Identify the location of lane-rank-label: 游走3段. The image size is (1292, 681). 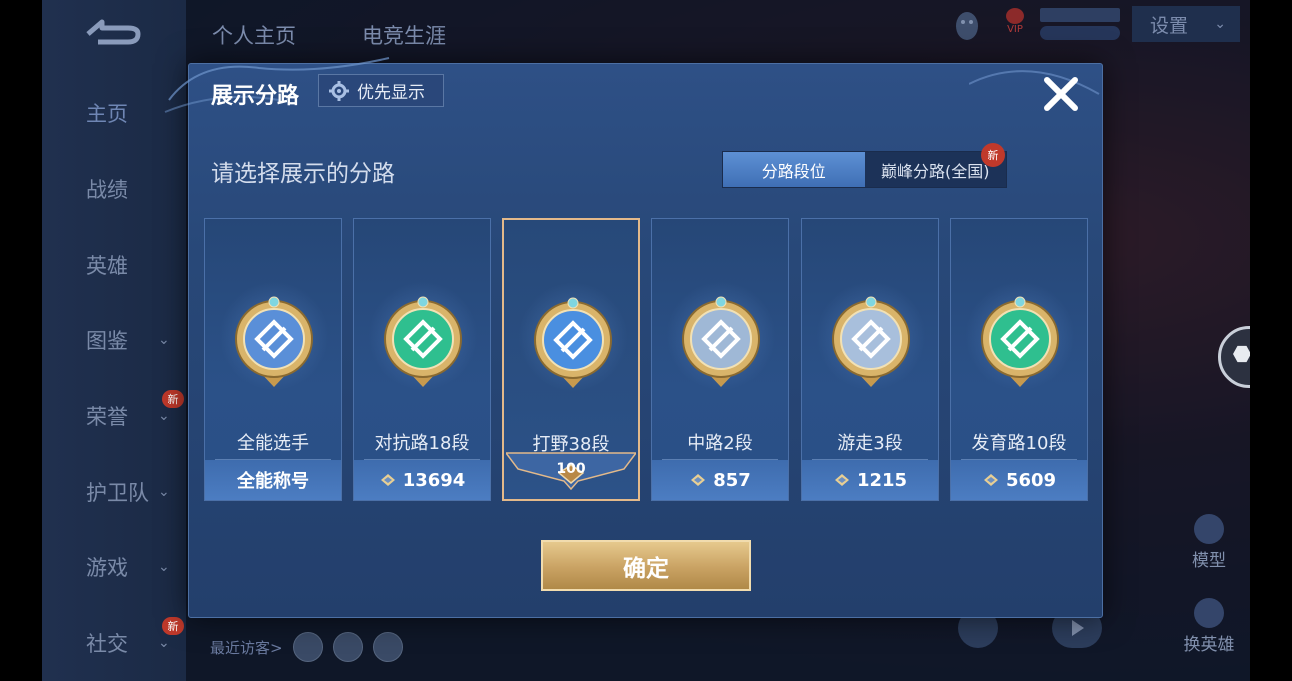
(870, 443).